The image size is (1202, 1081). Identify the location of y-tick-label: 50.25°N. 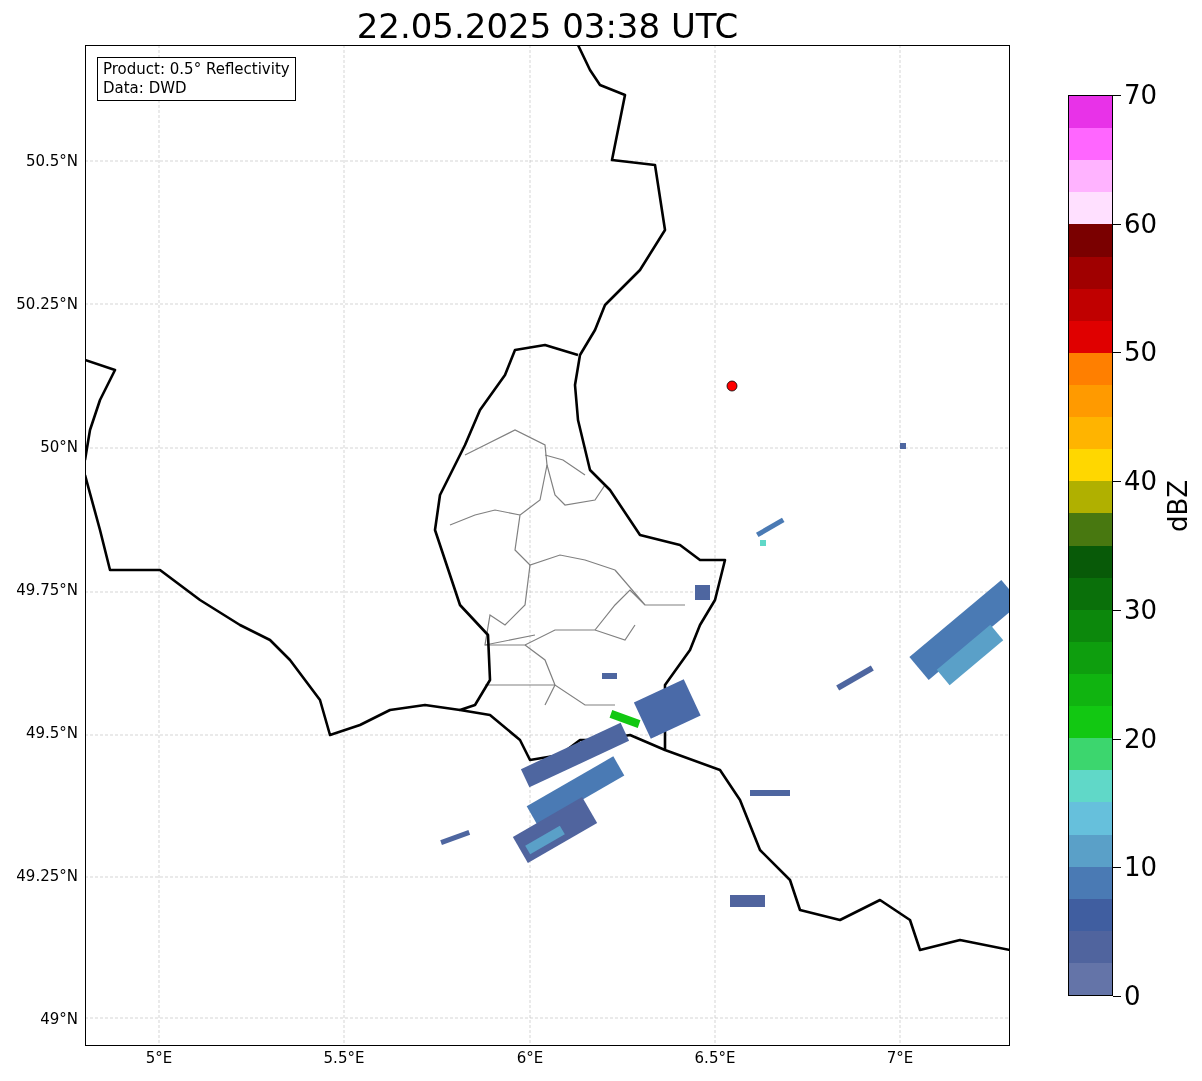
(46, 304).